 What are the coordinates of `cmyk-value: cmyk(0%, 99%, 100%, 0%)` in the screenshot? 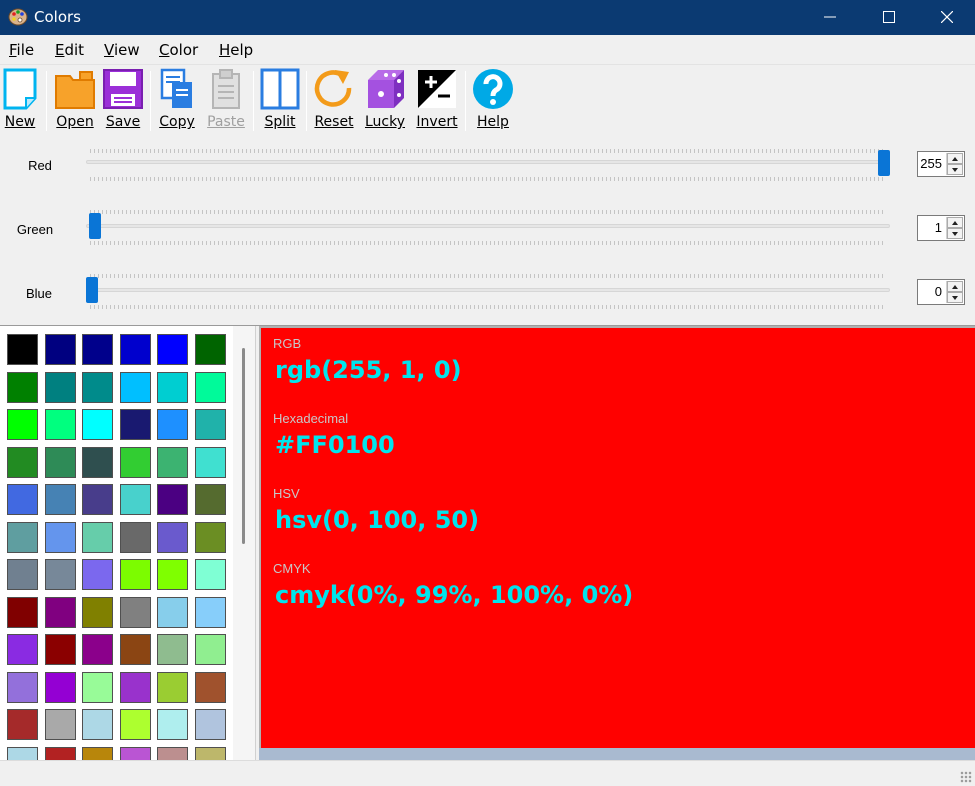 It's located at (454, 595).